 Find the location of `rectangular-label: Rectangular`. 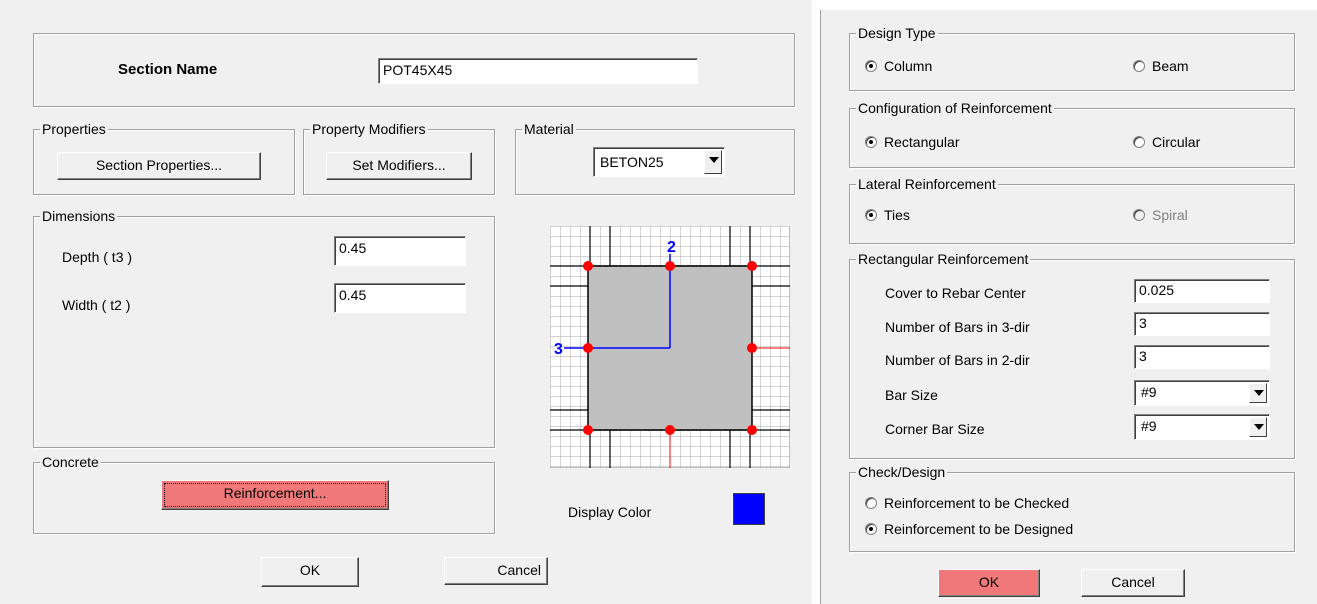

rectangular-label: Rectangular is located at coordinates (922, 142).